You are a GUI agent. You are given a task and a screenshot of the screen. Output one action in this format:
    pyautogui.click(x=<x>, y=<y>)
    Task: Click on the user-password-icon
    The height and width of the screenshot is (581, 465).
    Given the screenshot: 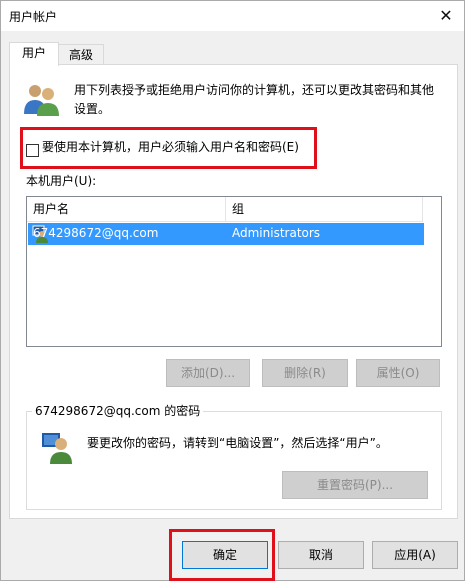 What is the action you would take?
    pyautogui.click(x=57, y=448)
    